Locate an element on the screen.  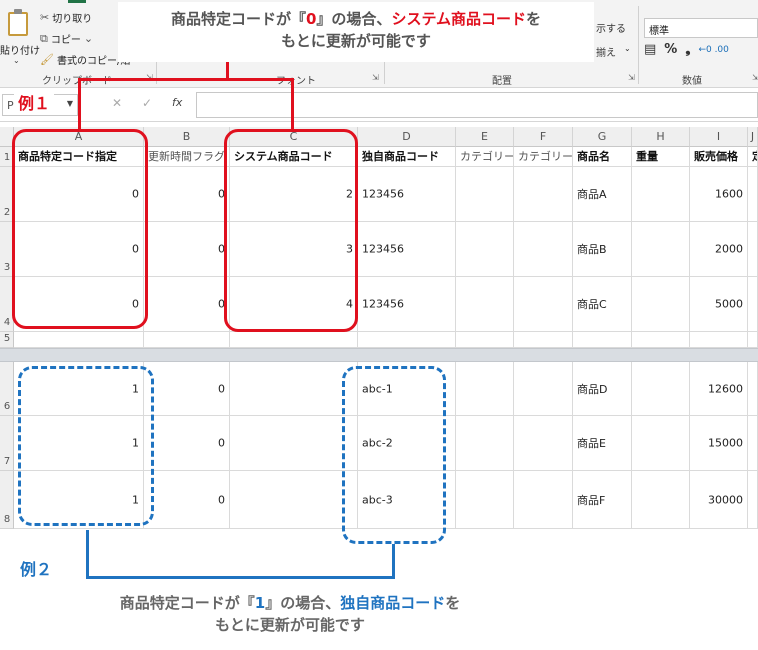
cell-j4 is located at coordinates (753, 304).